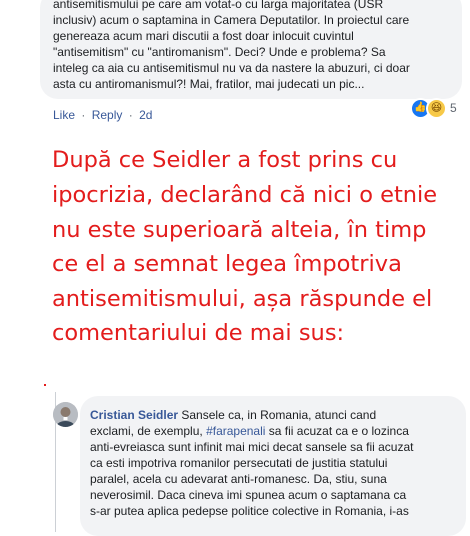  I want to click on comment-actions: Like · Reply · 2d, so click(102, 115).